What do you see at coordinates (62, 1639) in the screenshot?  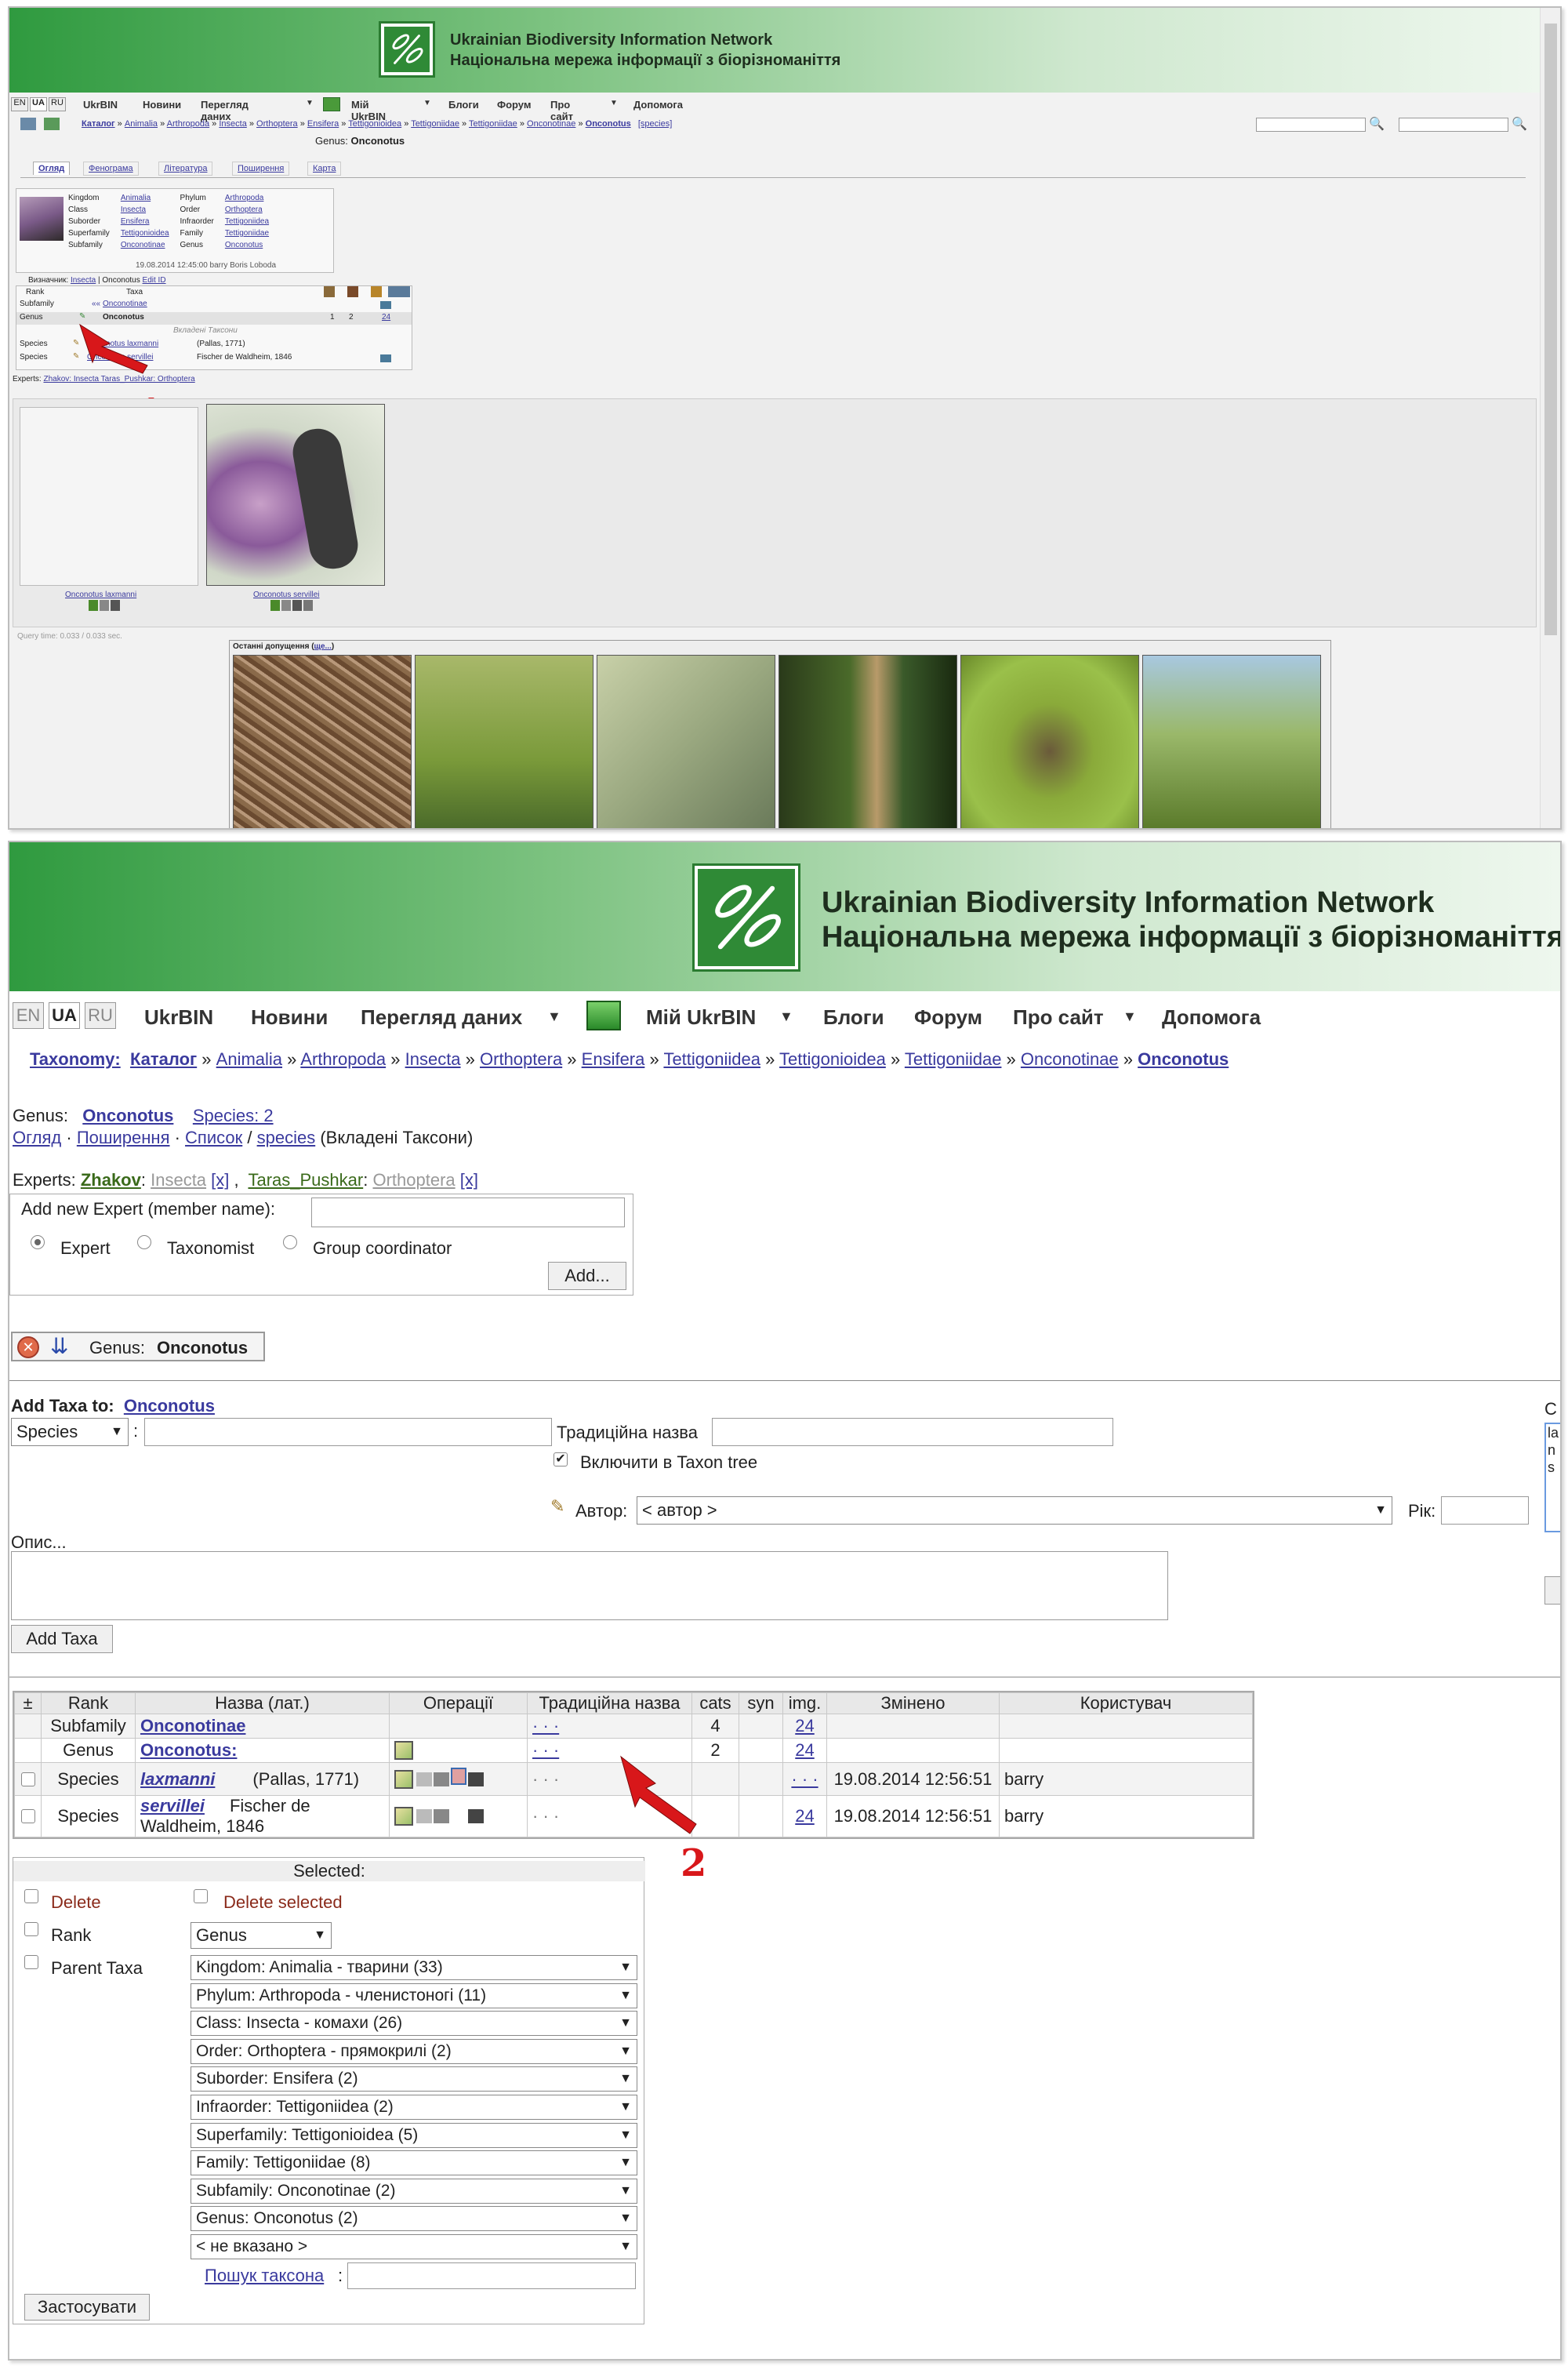 I see `add-taxa-button: Add Taxa` at bounding box center [62, 1639].